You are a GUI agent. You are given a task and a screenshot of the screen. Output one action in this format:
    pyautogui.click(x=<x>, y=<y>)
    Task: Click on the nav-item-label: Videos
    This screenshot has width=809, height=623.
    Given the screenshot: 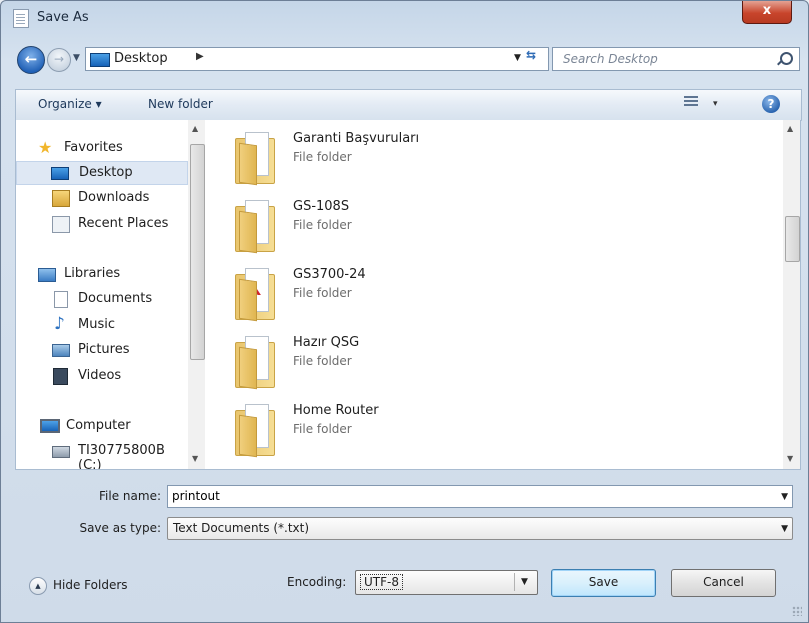 What is the action you would take?
    pyautogui.click(x=100, y=375)
    